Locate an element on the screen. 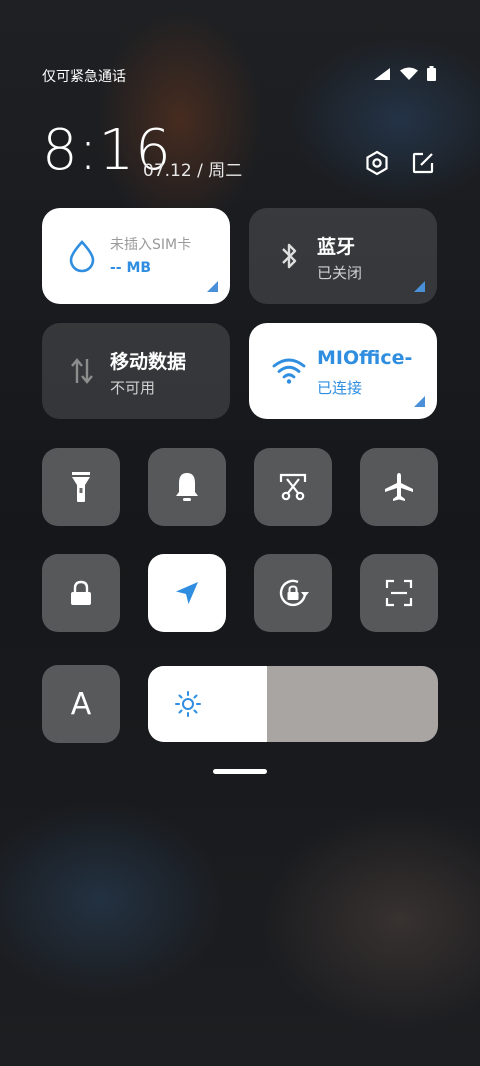 This screenshot has width=480, height=1066. carrier-status: 仅可紧急通话 is located at coordinates (84, 77).